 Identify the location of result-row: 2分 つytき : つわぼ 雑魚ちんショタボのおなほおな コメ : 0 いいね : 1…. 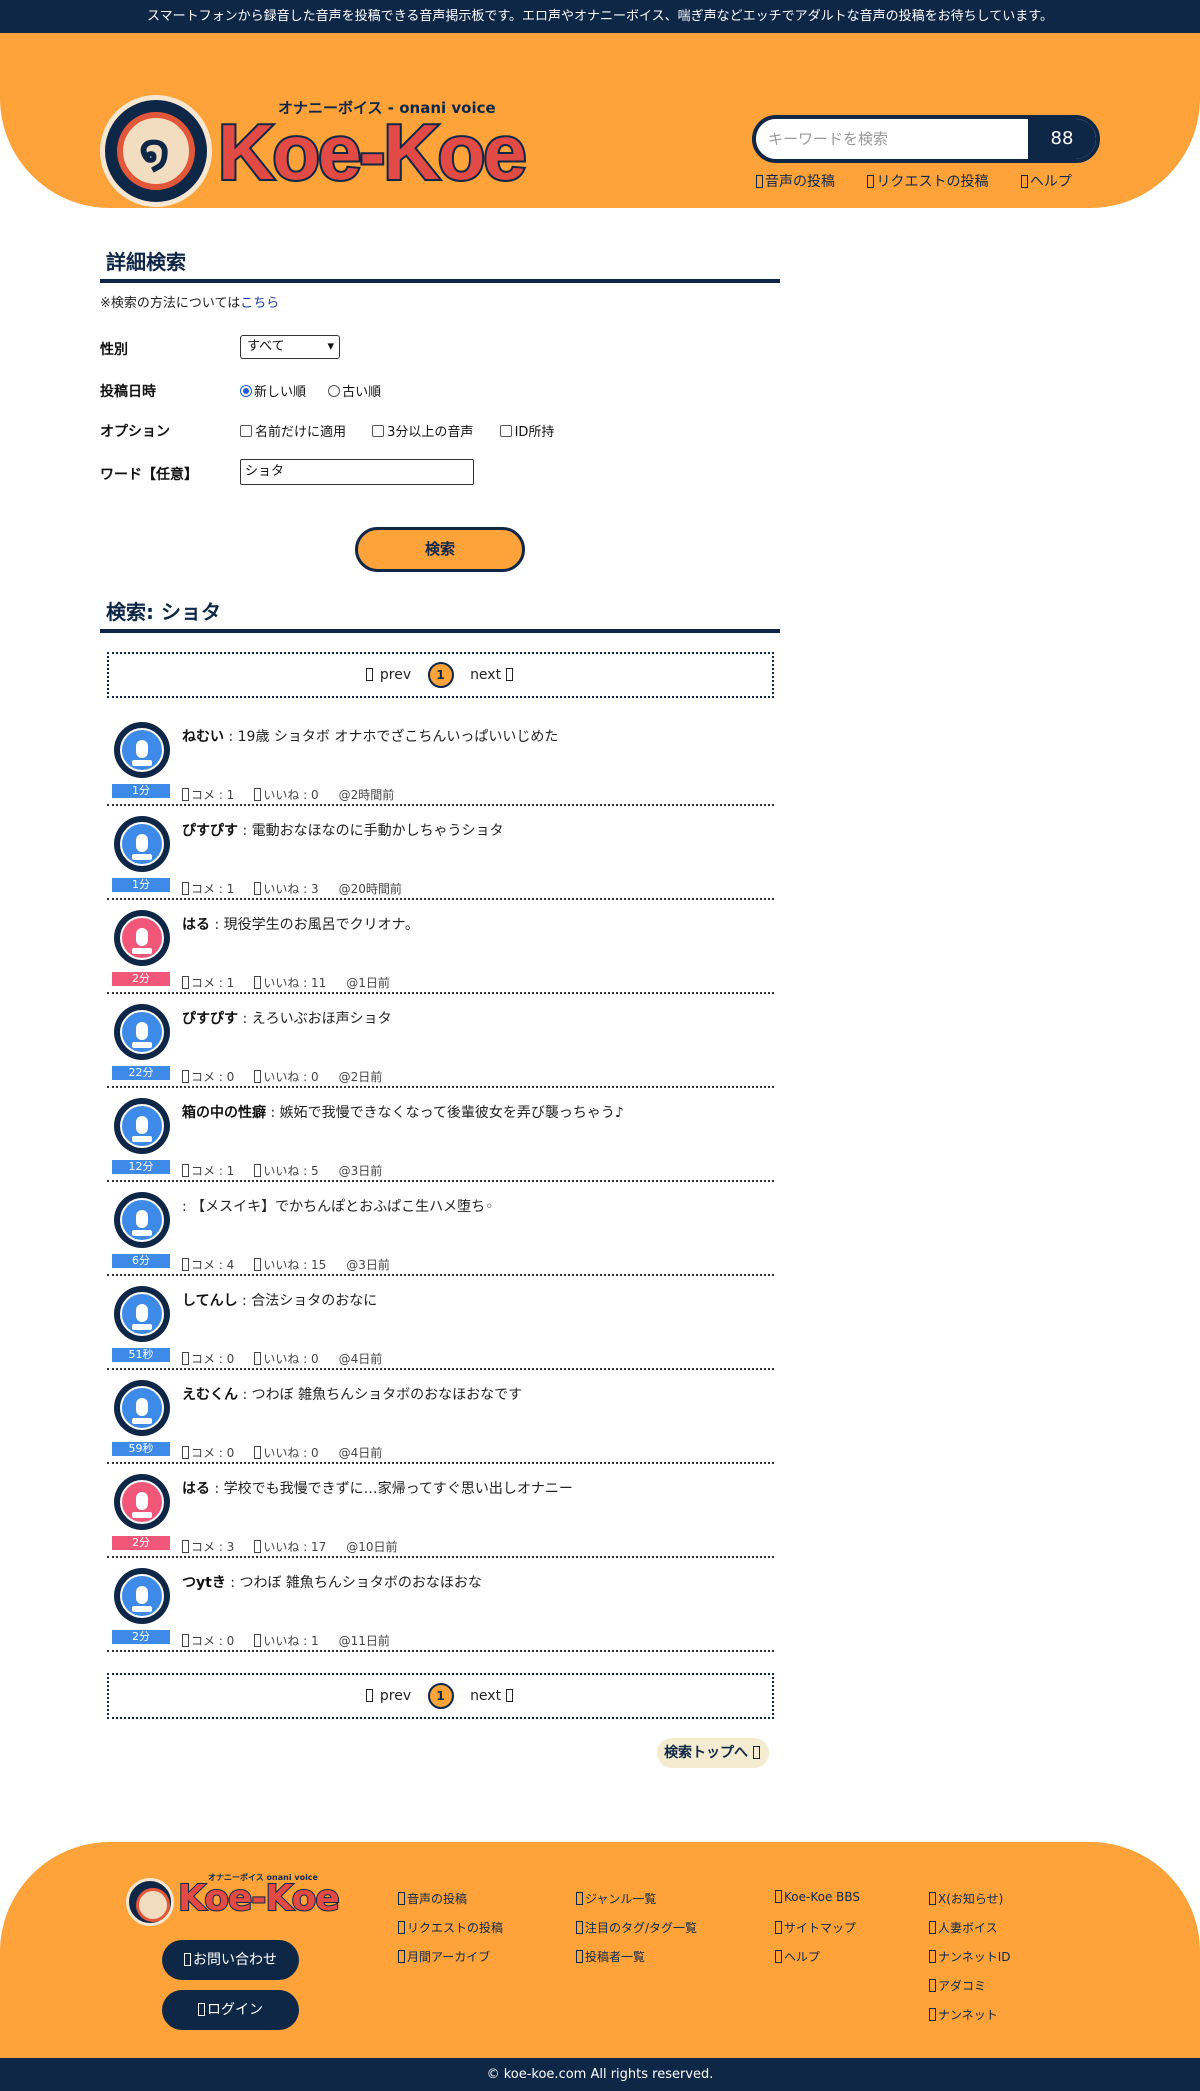
(440, 1605).